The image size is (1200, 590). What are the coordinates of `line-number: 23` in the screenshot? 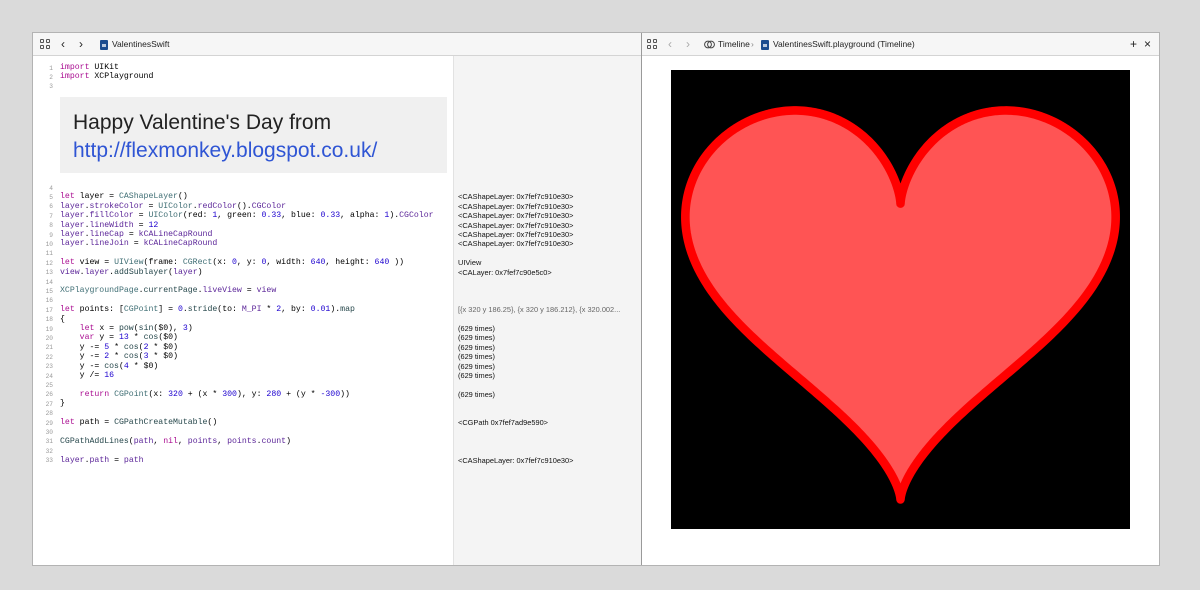 It's located at (49, 367).